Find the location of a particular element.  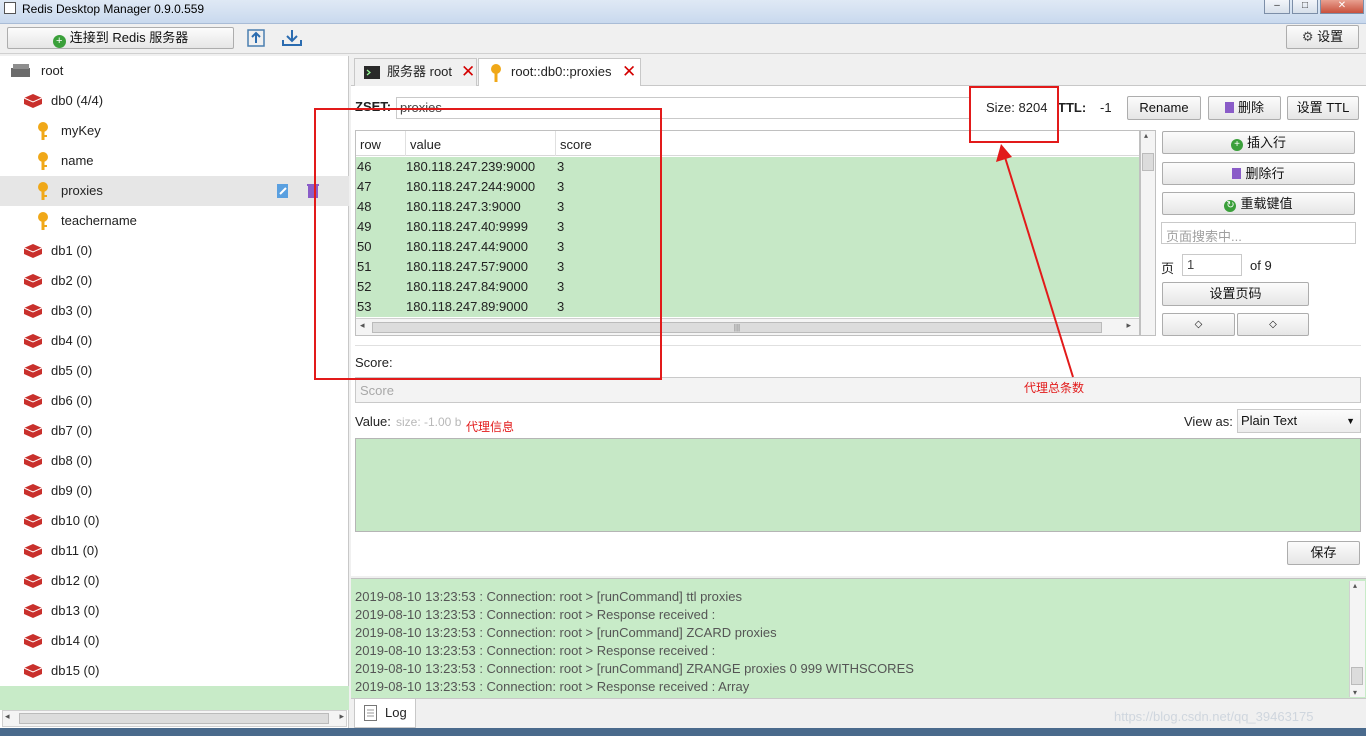

delete-key-button: 删除 is located at coordinates (1244, 108).